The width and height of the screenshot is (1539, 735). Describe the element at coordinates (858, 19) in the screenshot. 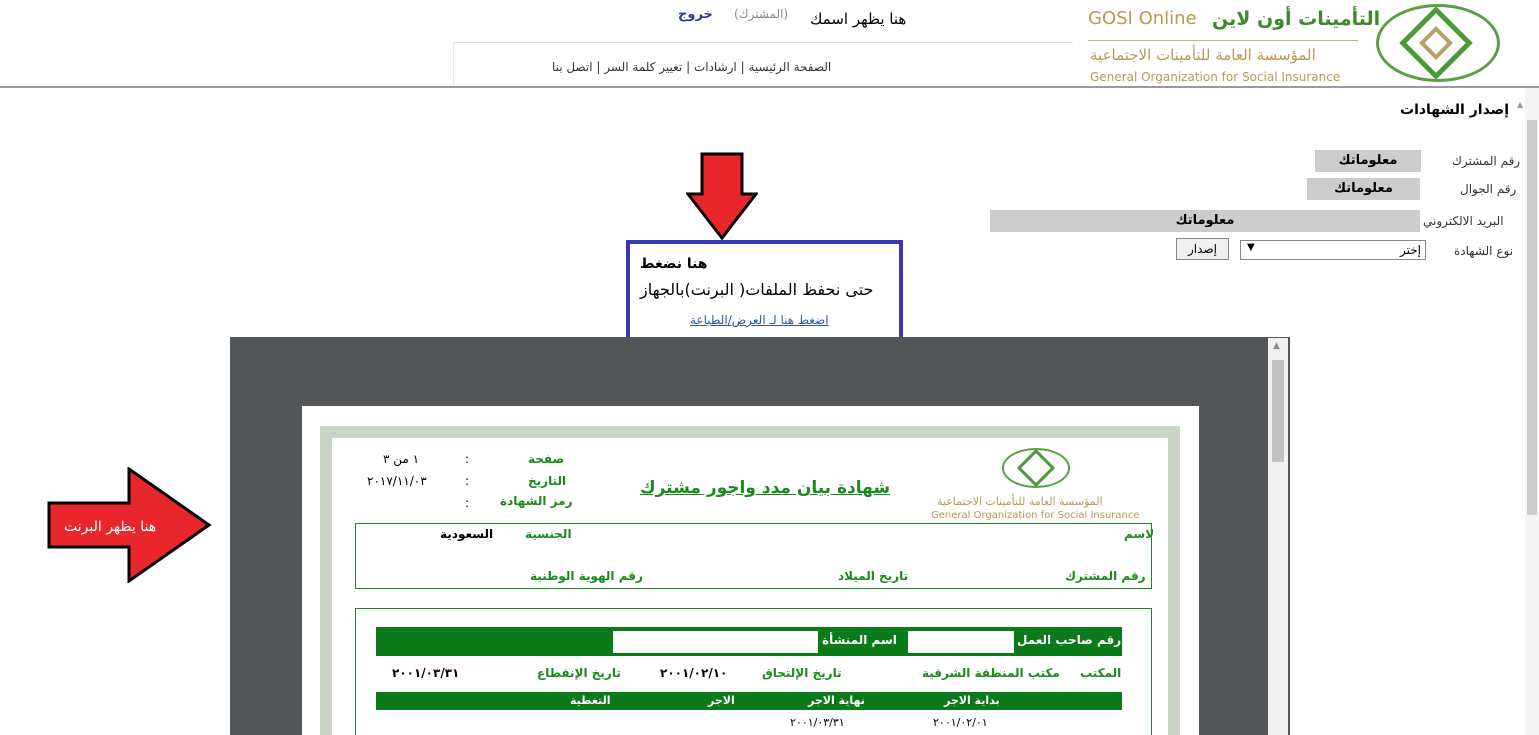

I see `user-name-display: هنا يظهر اسمك` at that location.